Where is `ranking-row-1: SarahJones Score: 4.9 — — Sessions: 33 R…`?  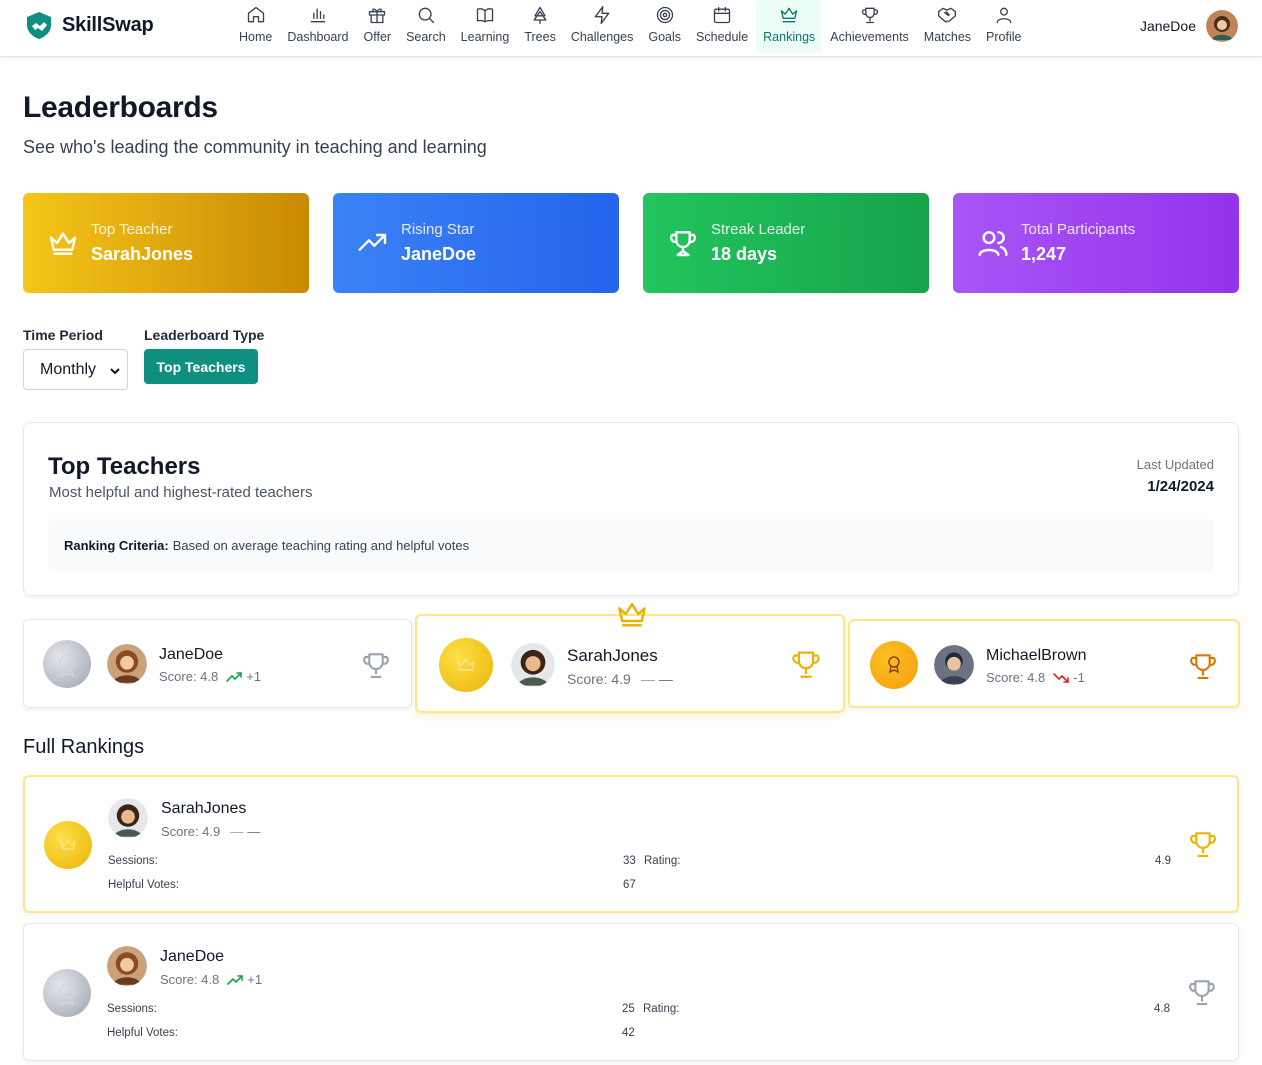 ranking-row-1: SarahJones Score: 4.9 — — Sessions: 33 R… is located at coordinates (631, 844).